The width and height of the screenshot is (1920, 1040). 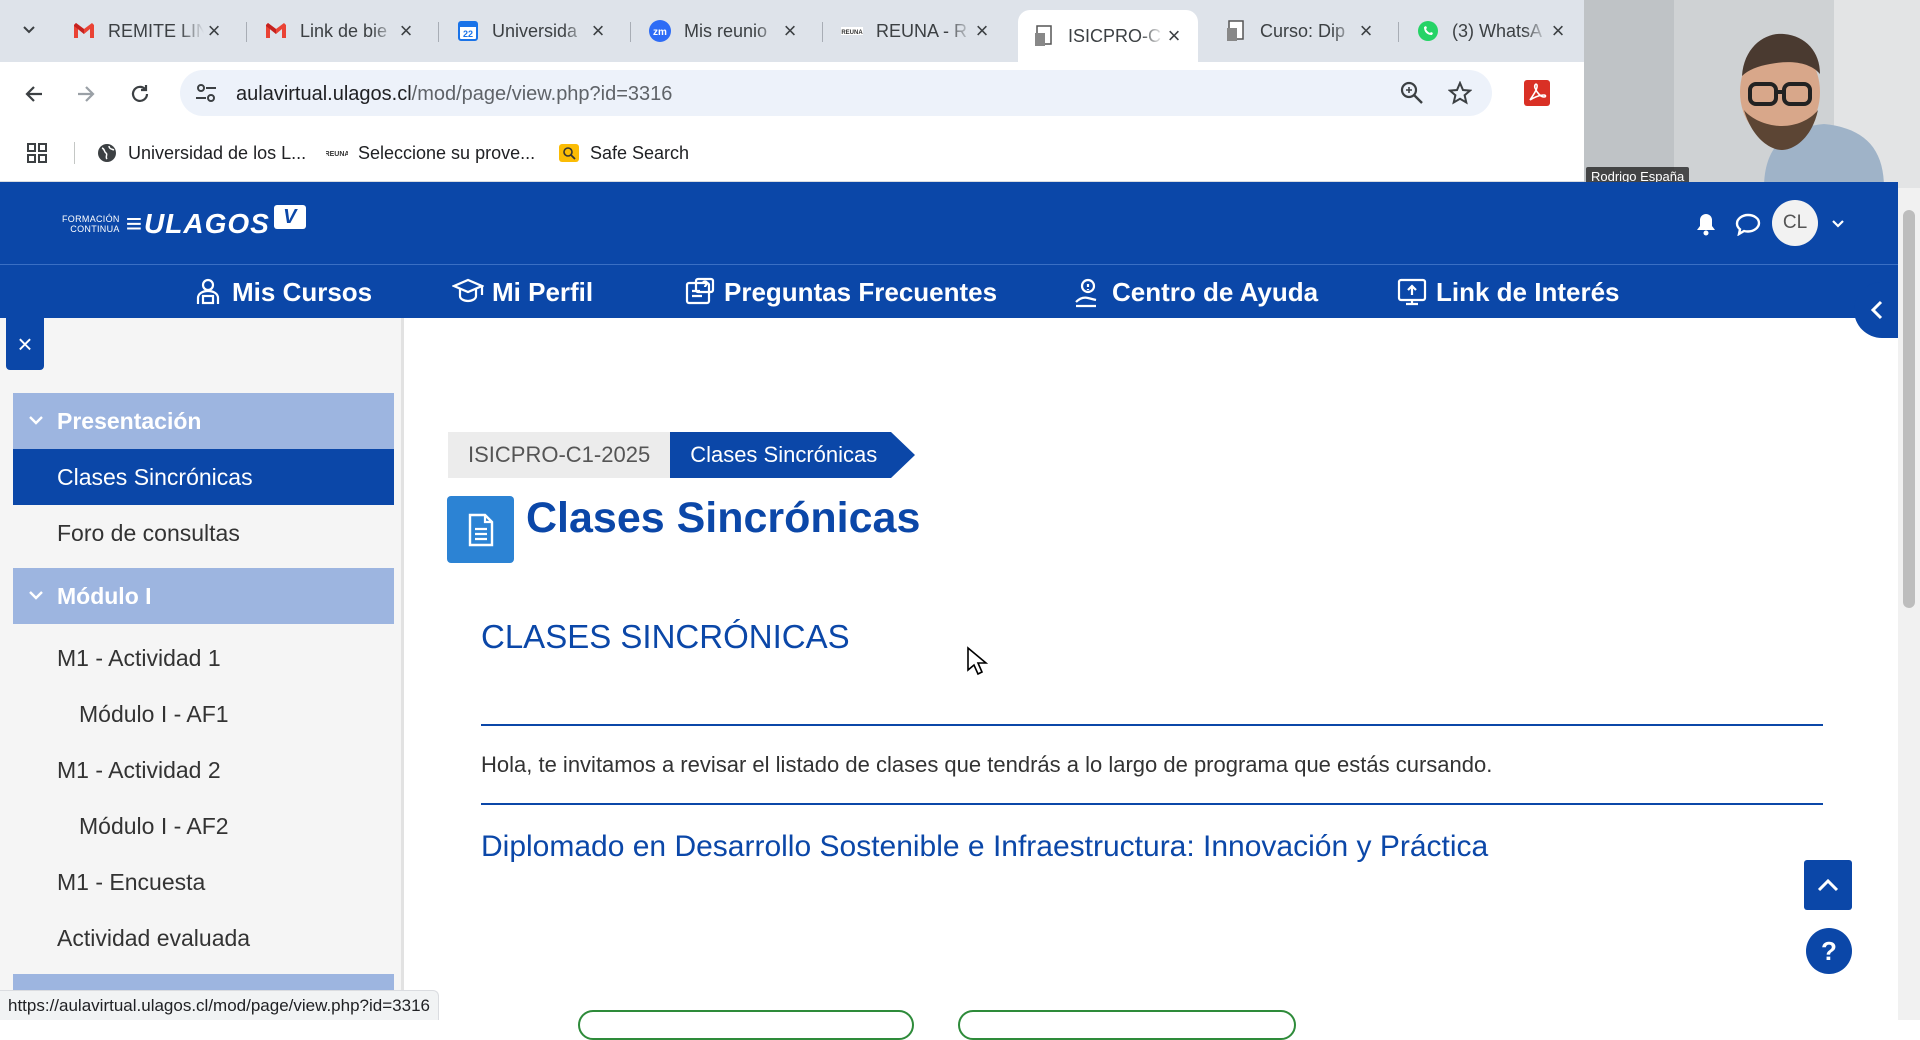 What do you see at coordinates (37, 153) in the screenshot?
I see `apps-grid-icon` at bounding box center [37, 153].